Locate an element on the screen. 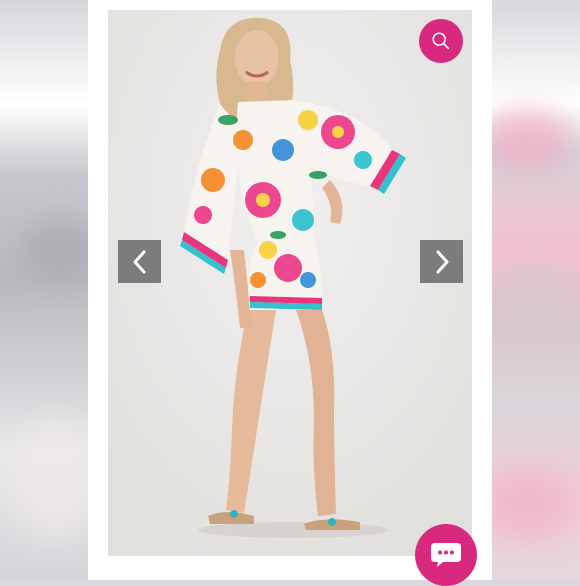 The width and height of the screenshot is (580, 586). chat-button is located at coordinates (446, 555).